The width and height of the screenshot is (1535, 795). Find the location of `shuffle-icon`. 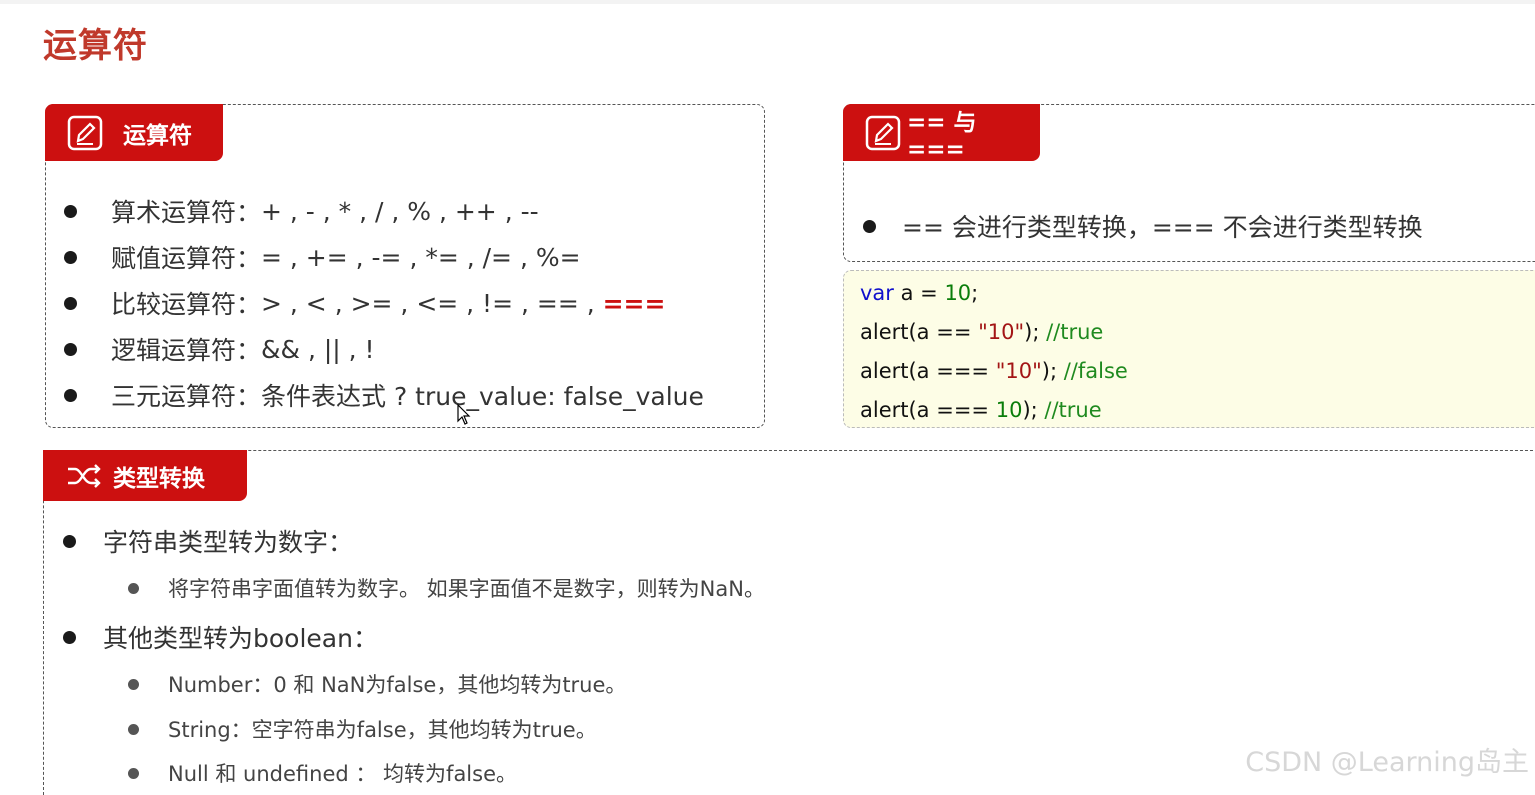

shuffle-icon is located at coordinates (83, 476).